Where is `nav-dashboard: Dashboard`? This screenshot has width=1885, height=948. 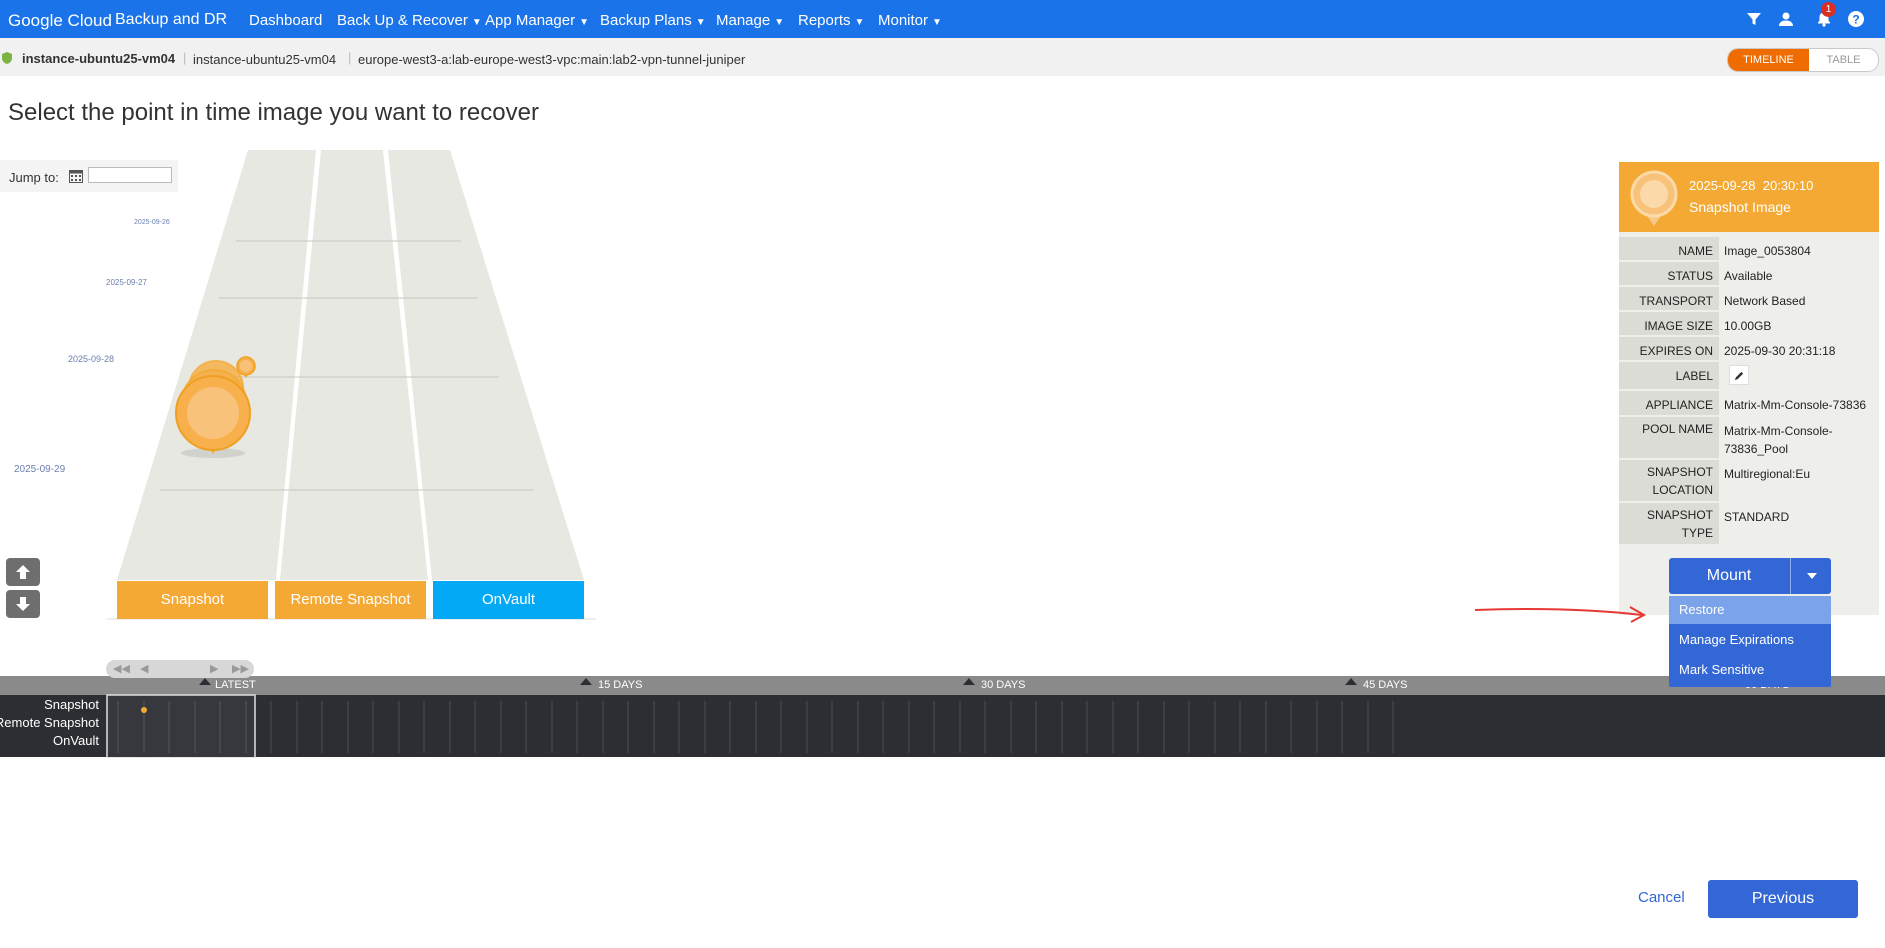 nav-dashboard: Dashboard is located at coordinates (285, 20).